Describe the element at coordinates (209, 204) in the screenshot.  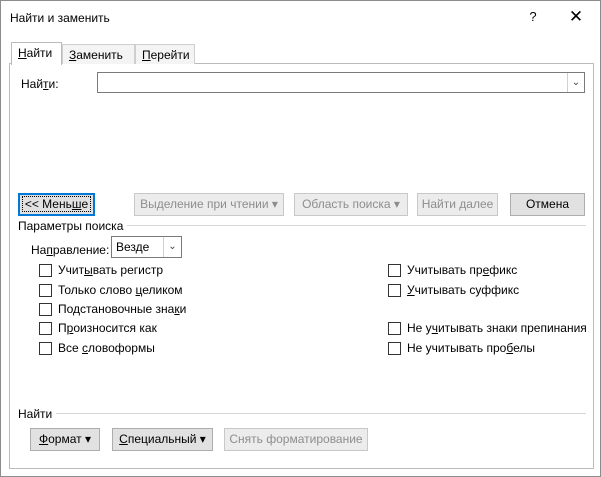
I see `reading-highlight-button: Выделение при чтении ▾` at that location.